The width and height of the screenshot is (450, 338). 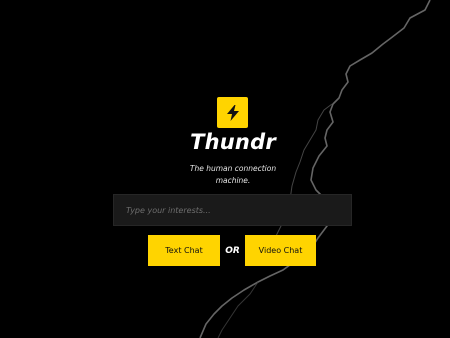 I want to click on interests-input, so click(x=232, y=210).